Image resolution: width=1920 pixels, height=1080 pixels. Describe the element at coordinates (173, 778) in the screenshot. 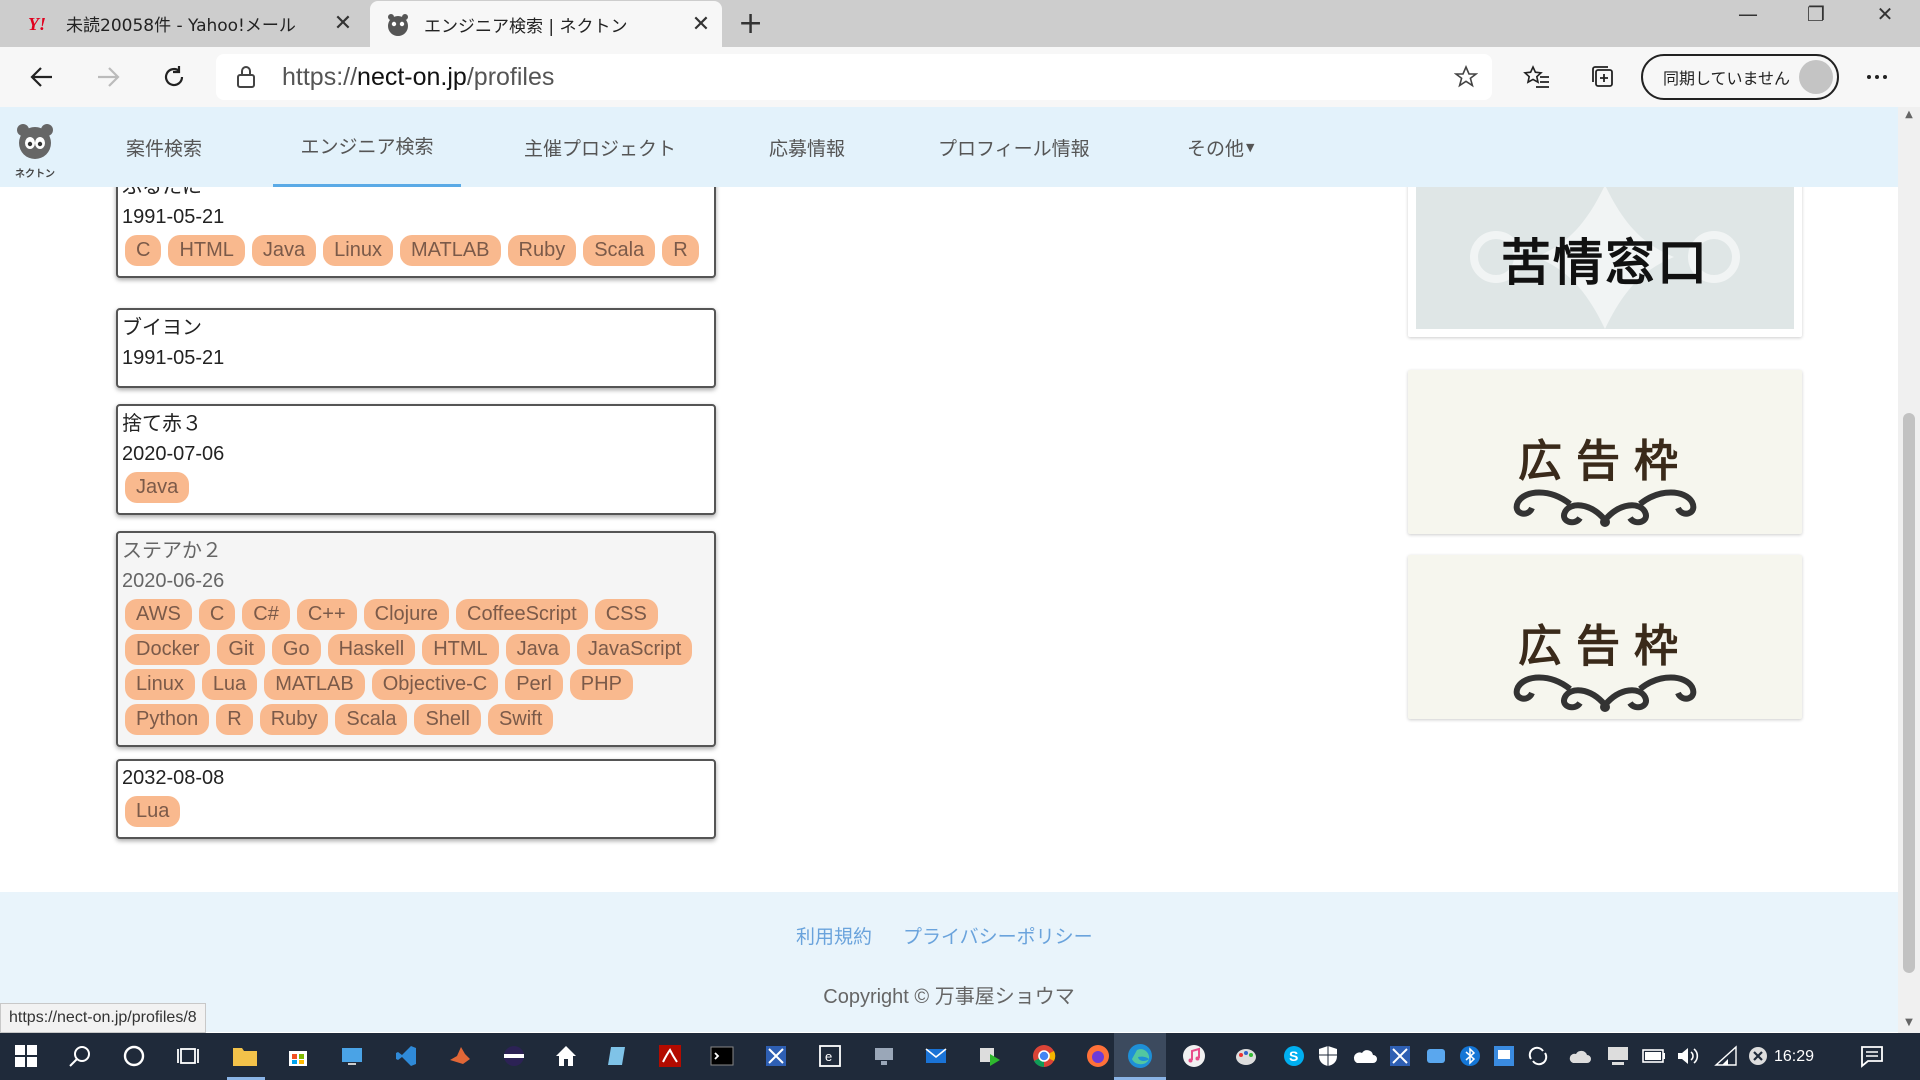

I see `profile-date: 2032-08-08` at that location.